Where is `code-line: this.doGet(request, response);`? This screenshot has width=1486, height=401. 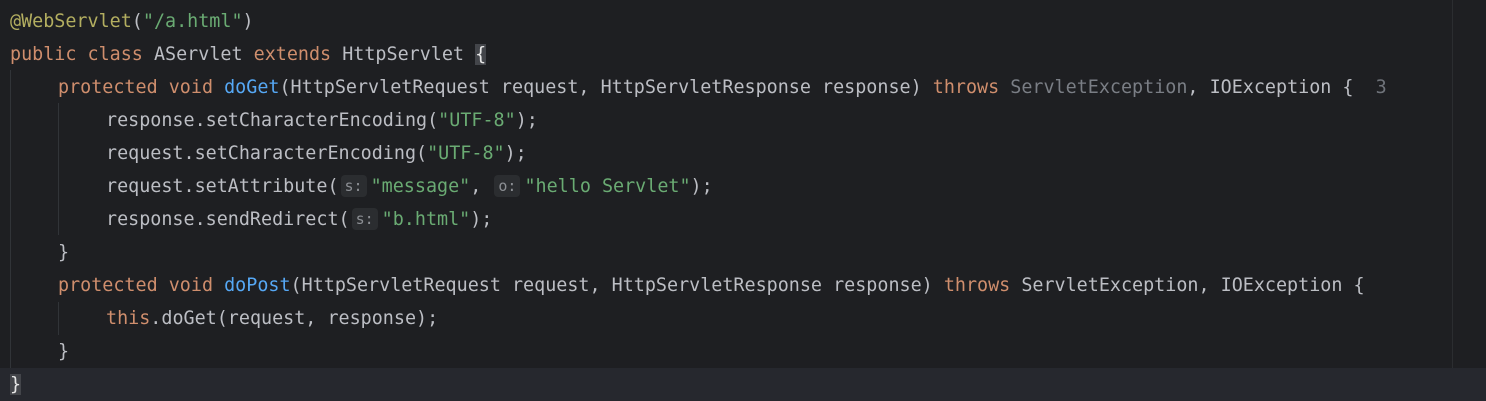 code-line: this.doGet(request, response); is located at coordinates (743, 318).